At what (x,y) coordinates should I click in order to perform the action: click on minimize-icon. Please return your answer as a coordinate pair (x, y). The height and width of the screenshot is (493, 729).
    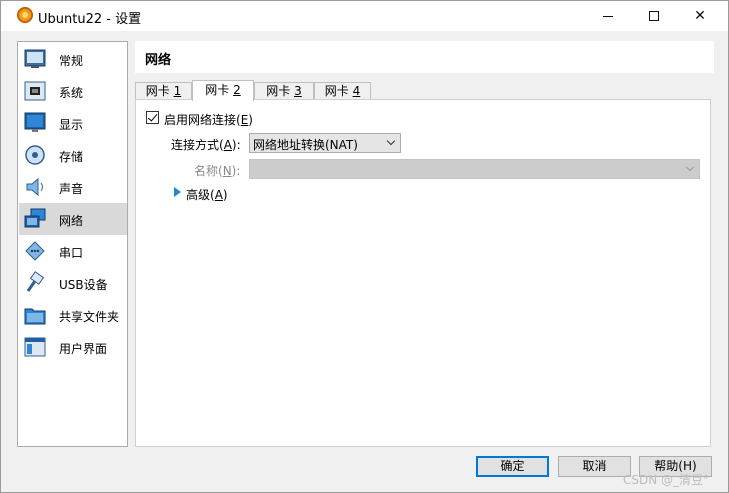
    Looking at the image, I should click on (608, 16).